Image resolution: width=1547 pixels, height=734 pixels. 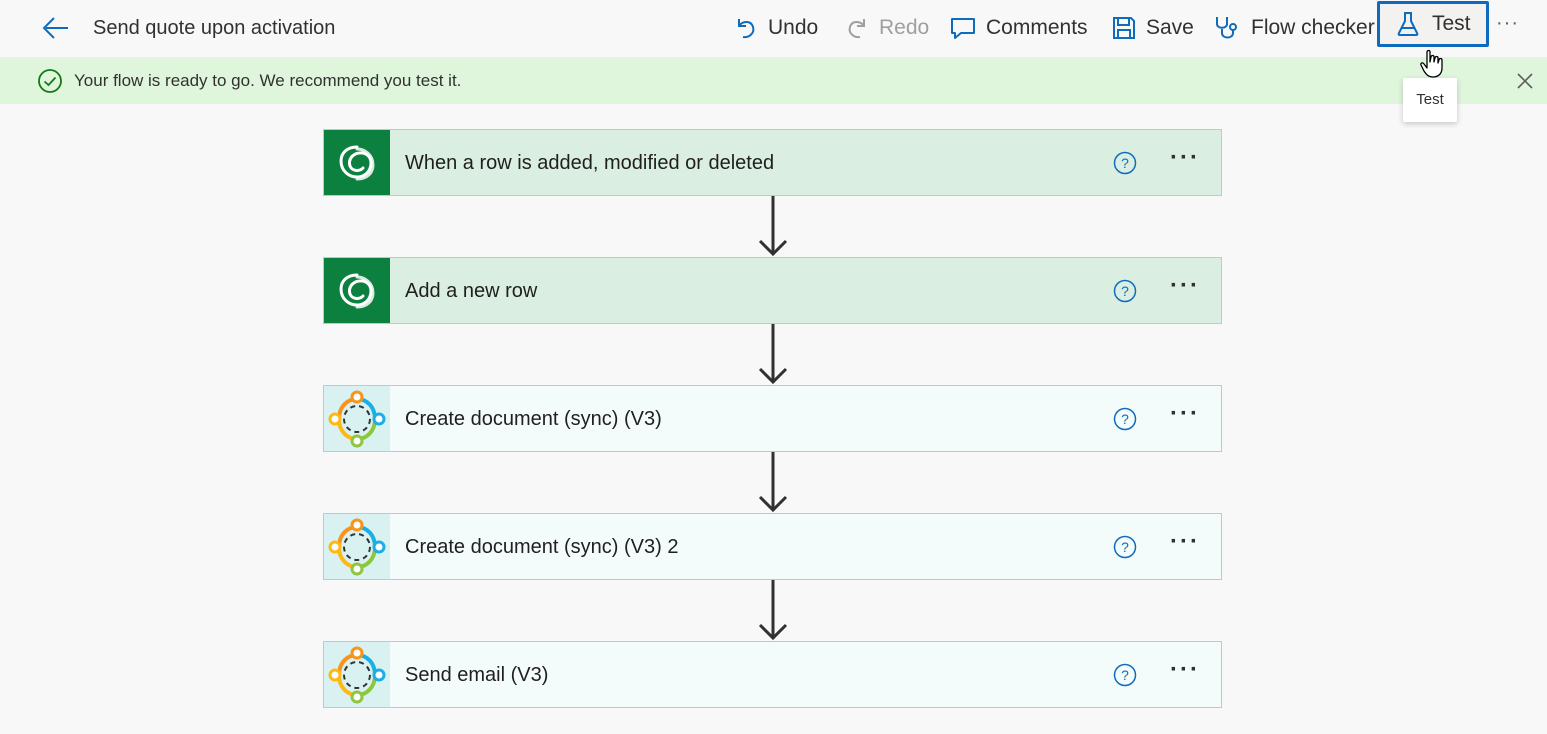 I want to click on redo-icon, so click(x=856, y=29).